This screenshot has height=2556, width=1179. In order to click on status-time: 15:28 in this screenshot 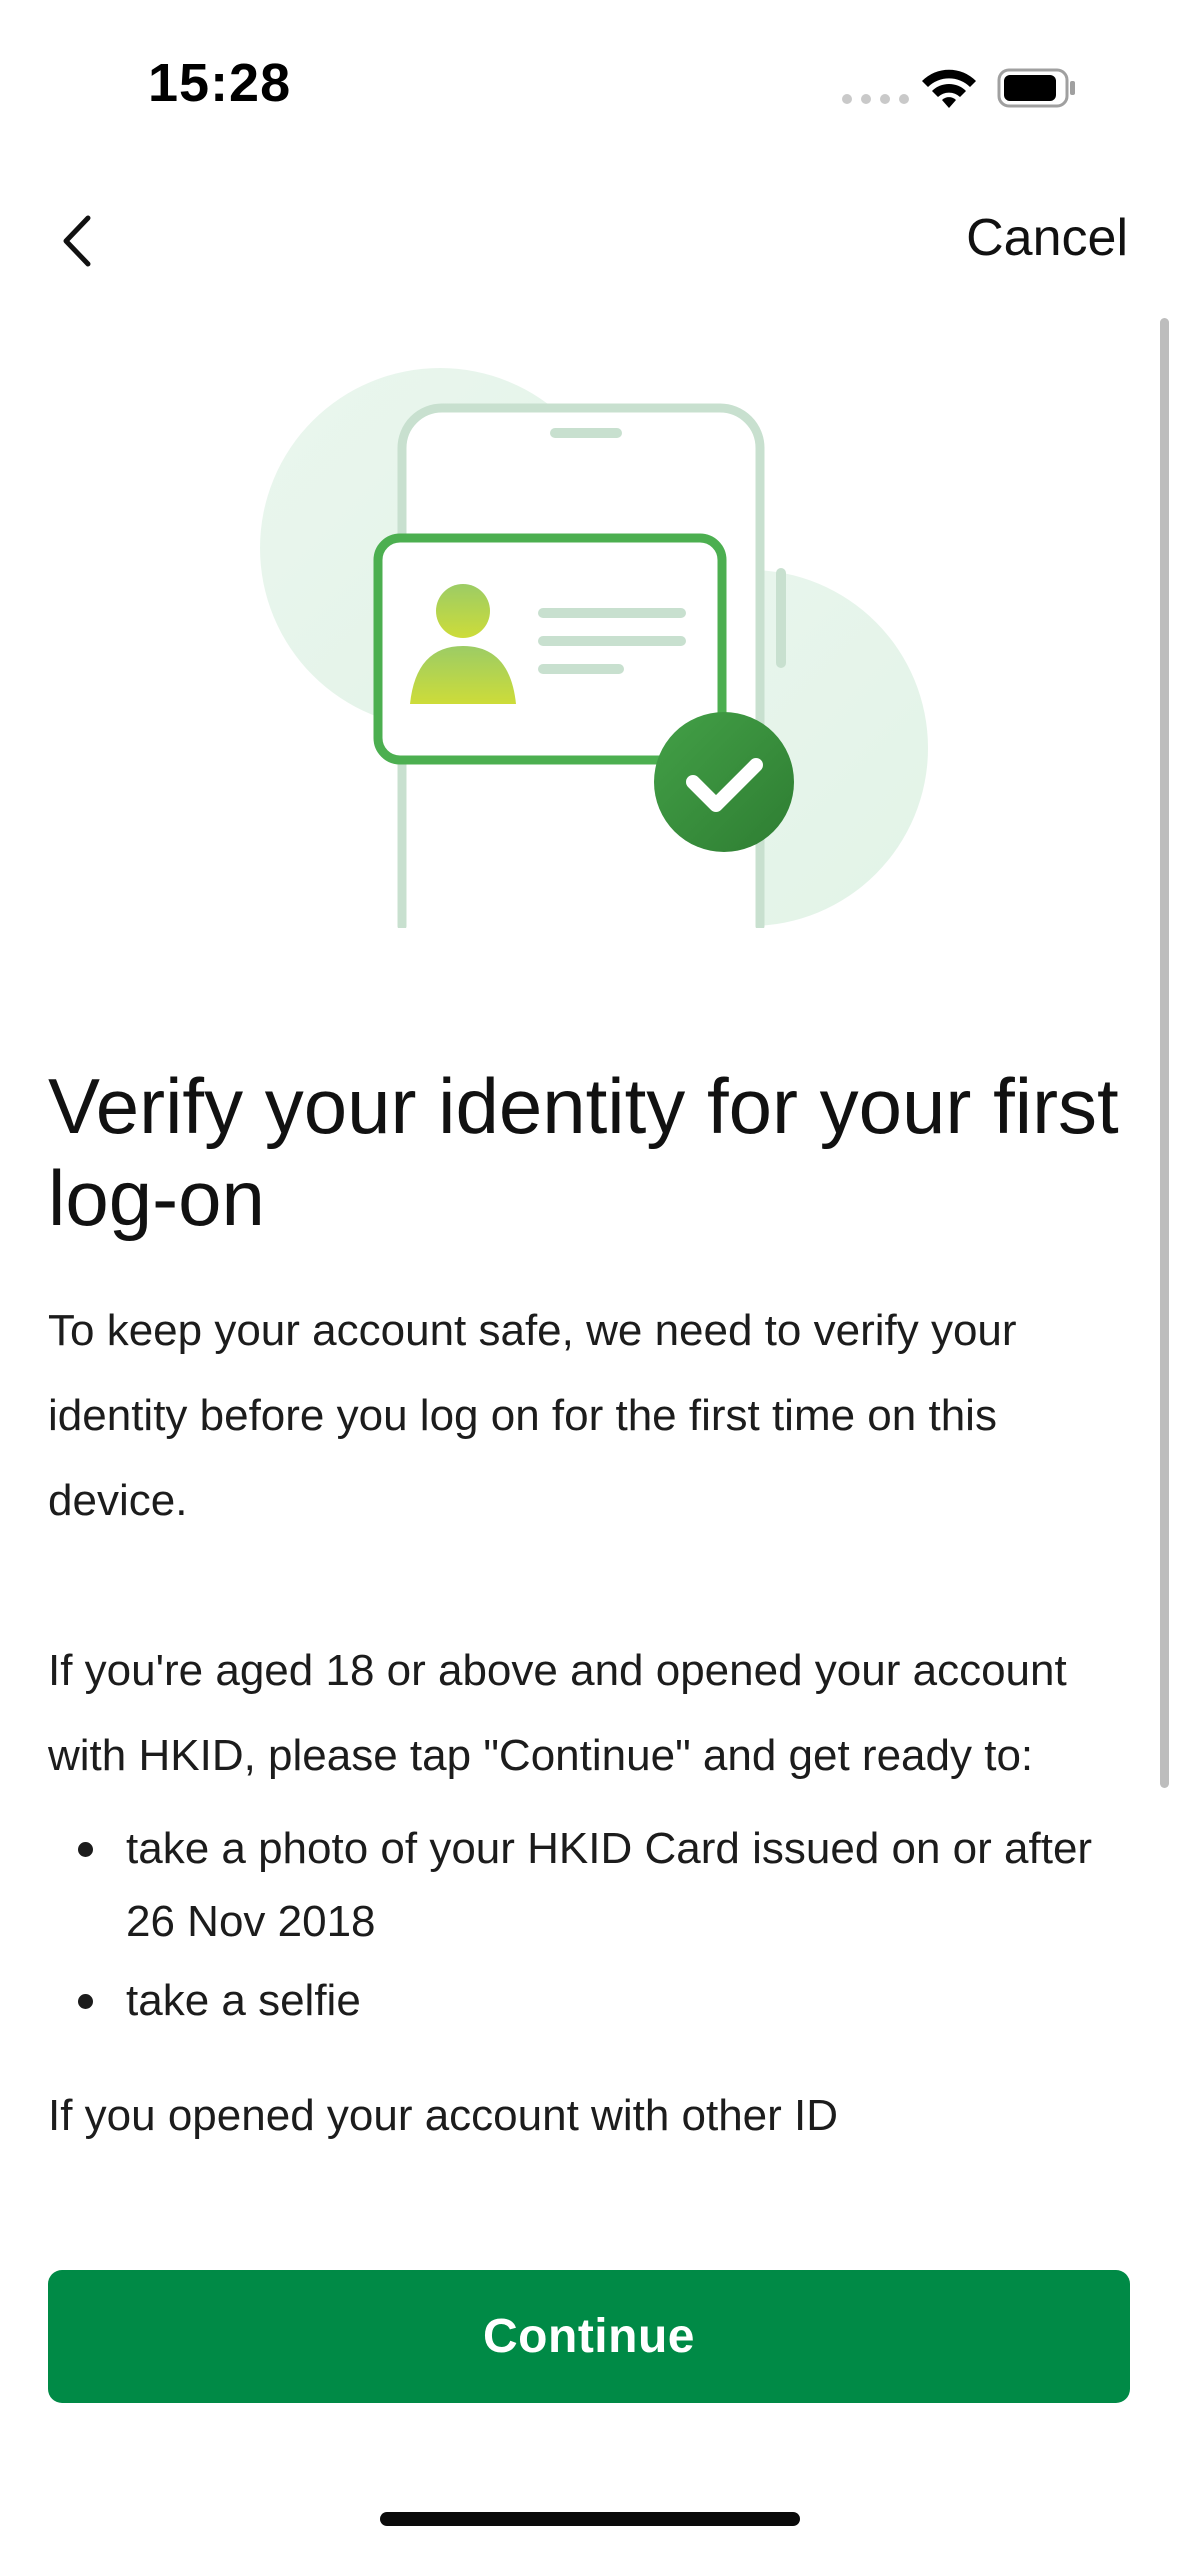, I will do `click(220, 83)`.